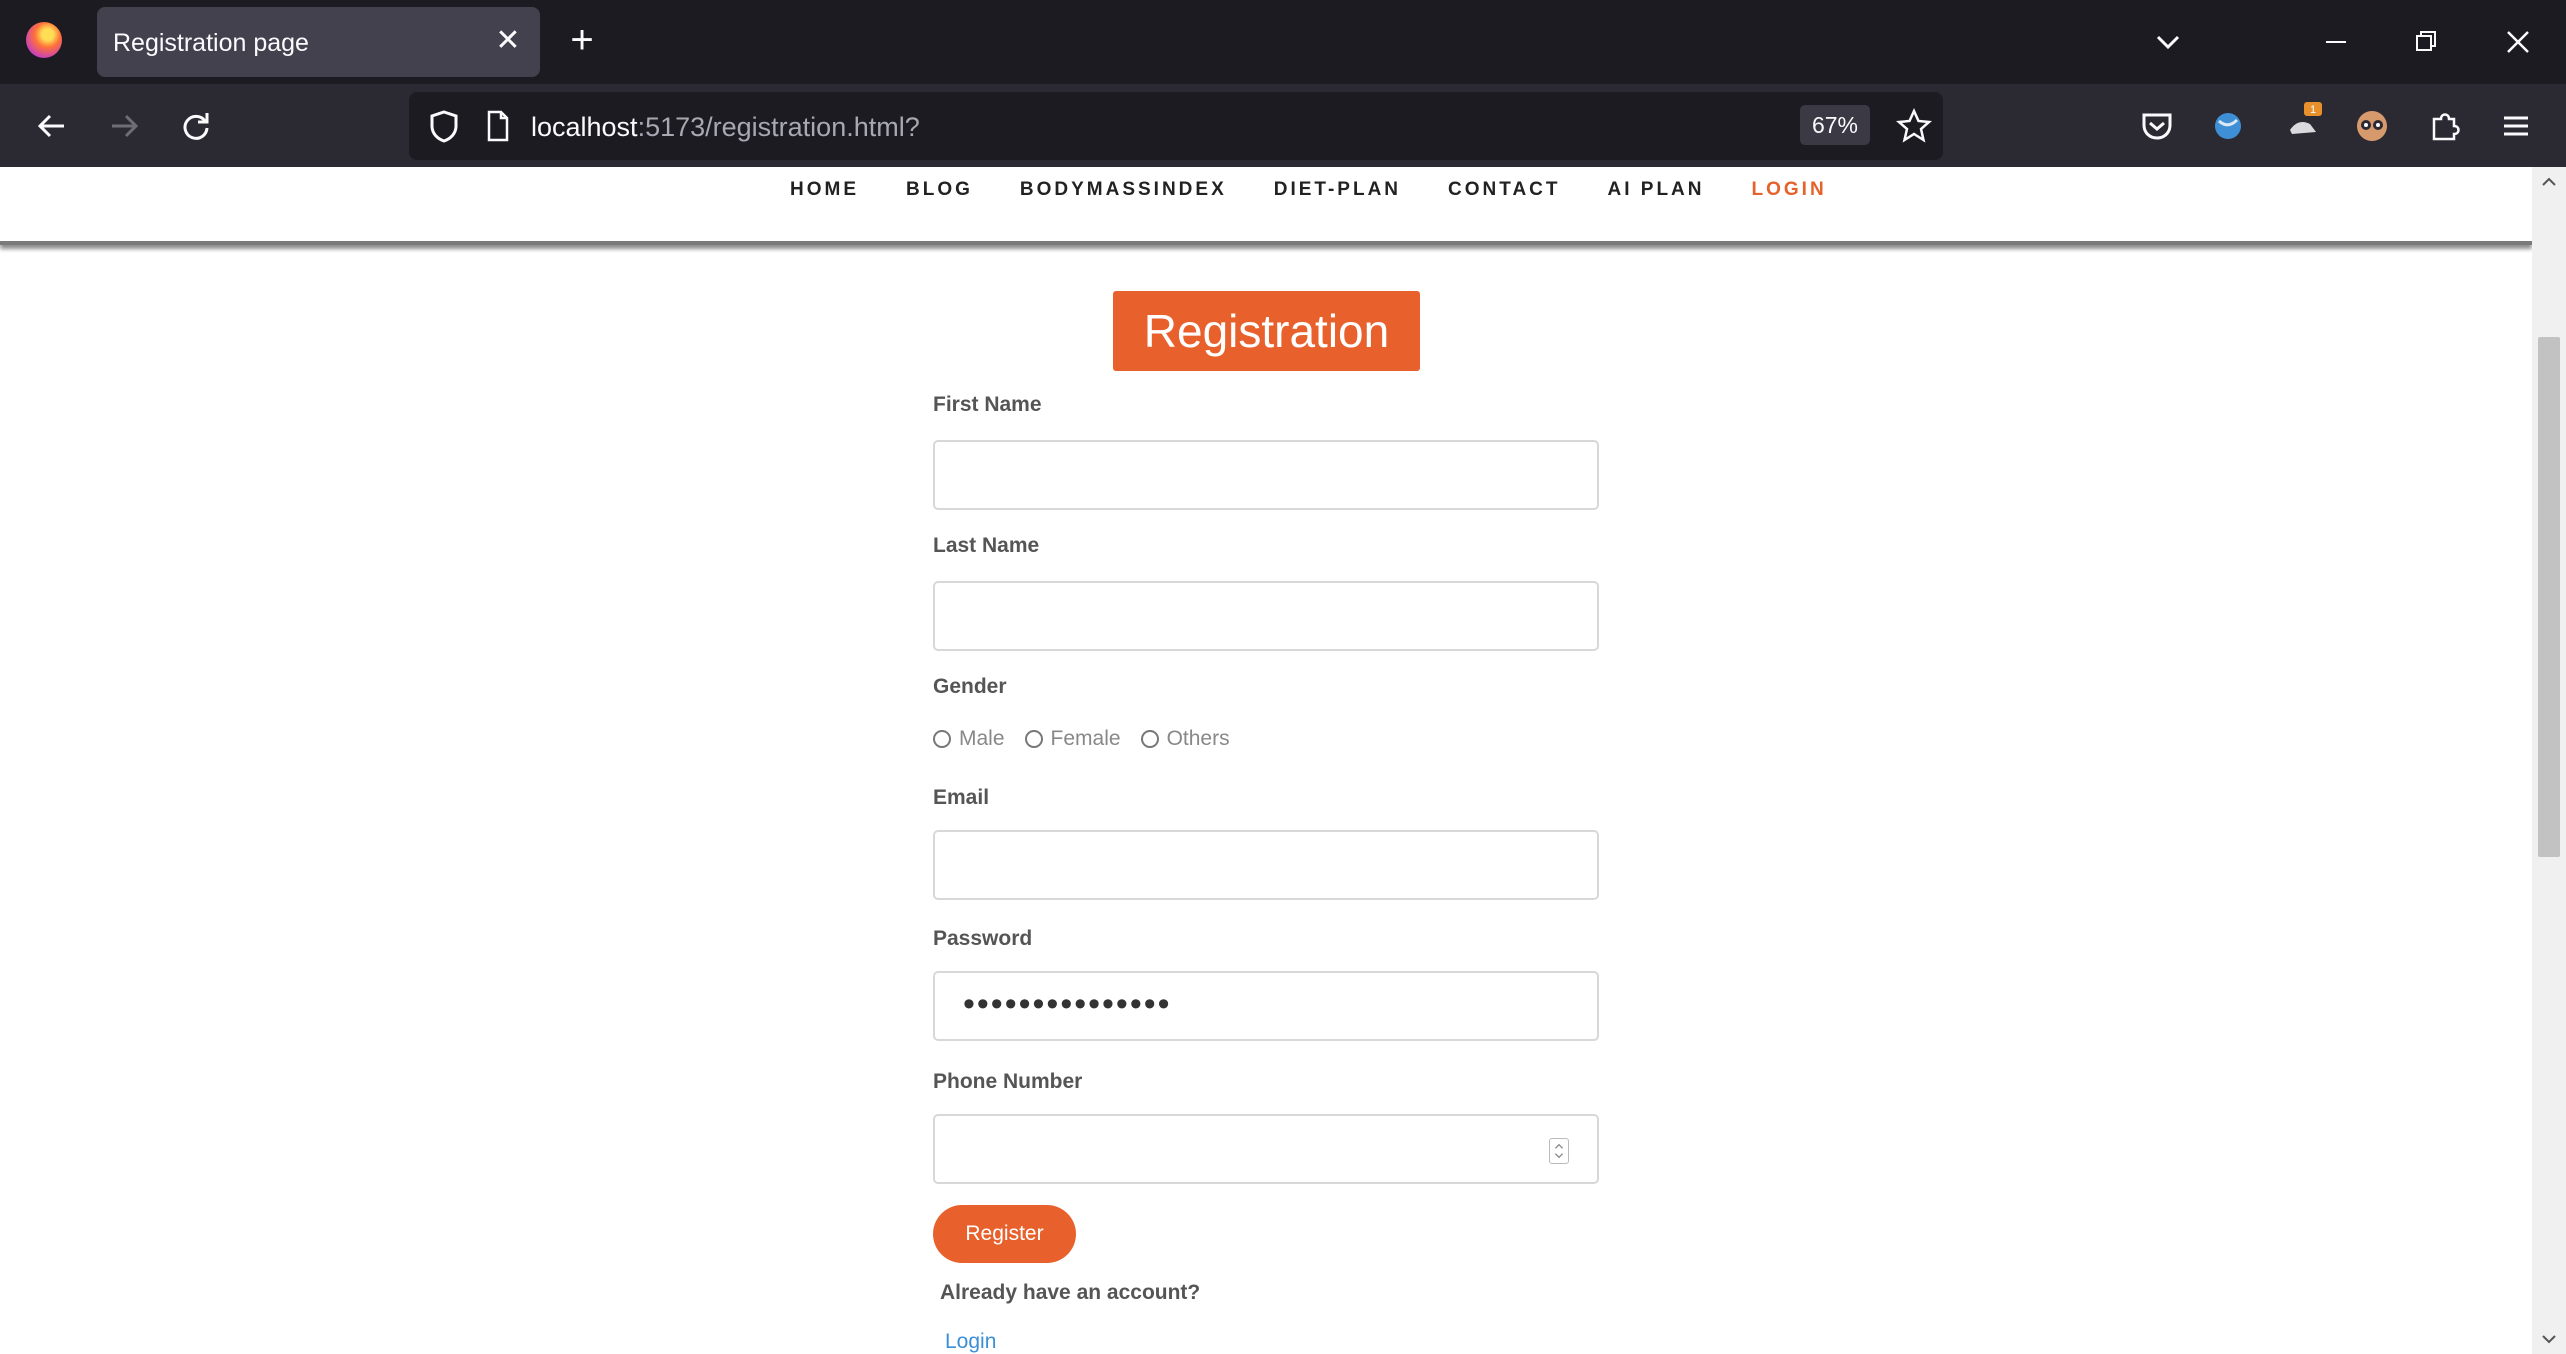 This screenshot has width=2566, height=1354. Describe the element at coordinates (582, 40) in the screenshot. I see `new-tab-button: +` at that location.